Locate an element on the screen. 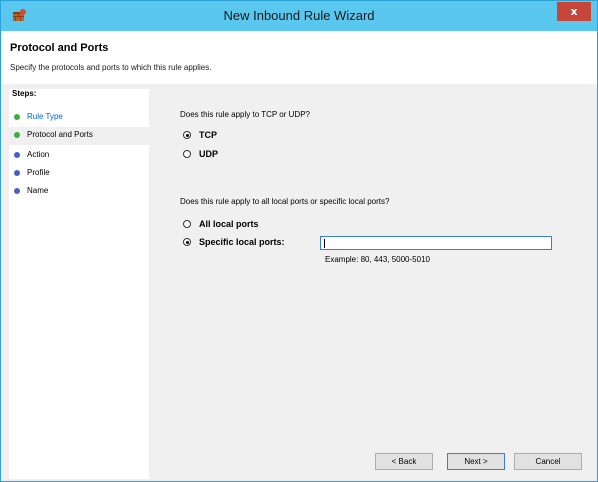  step-profile: Profile is located at coordinates (79, 174).